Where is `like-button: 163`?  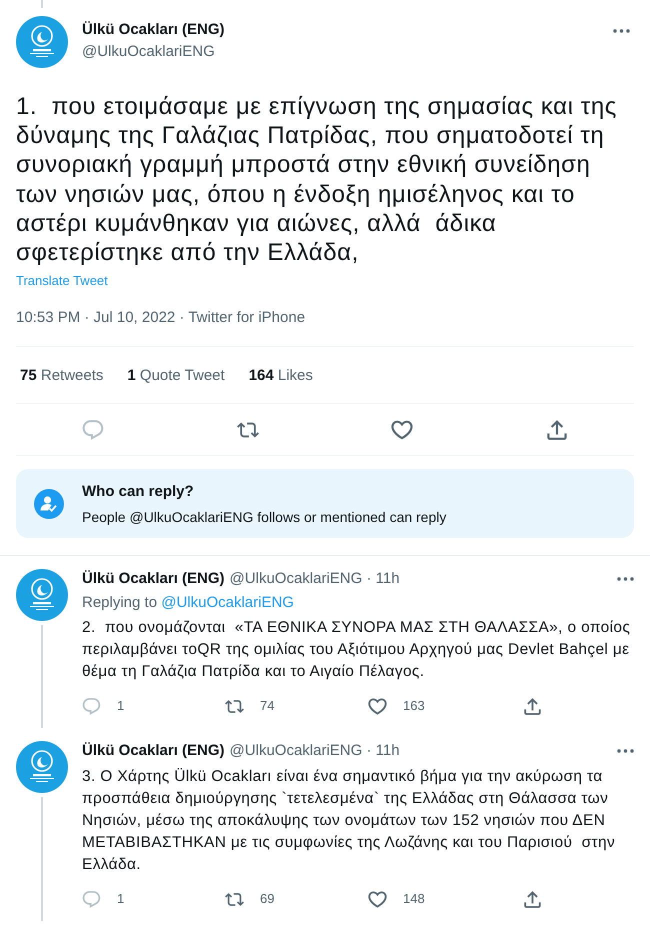
like-button: 163 is located at coordinates (396, 706).